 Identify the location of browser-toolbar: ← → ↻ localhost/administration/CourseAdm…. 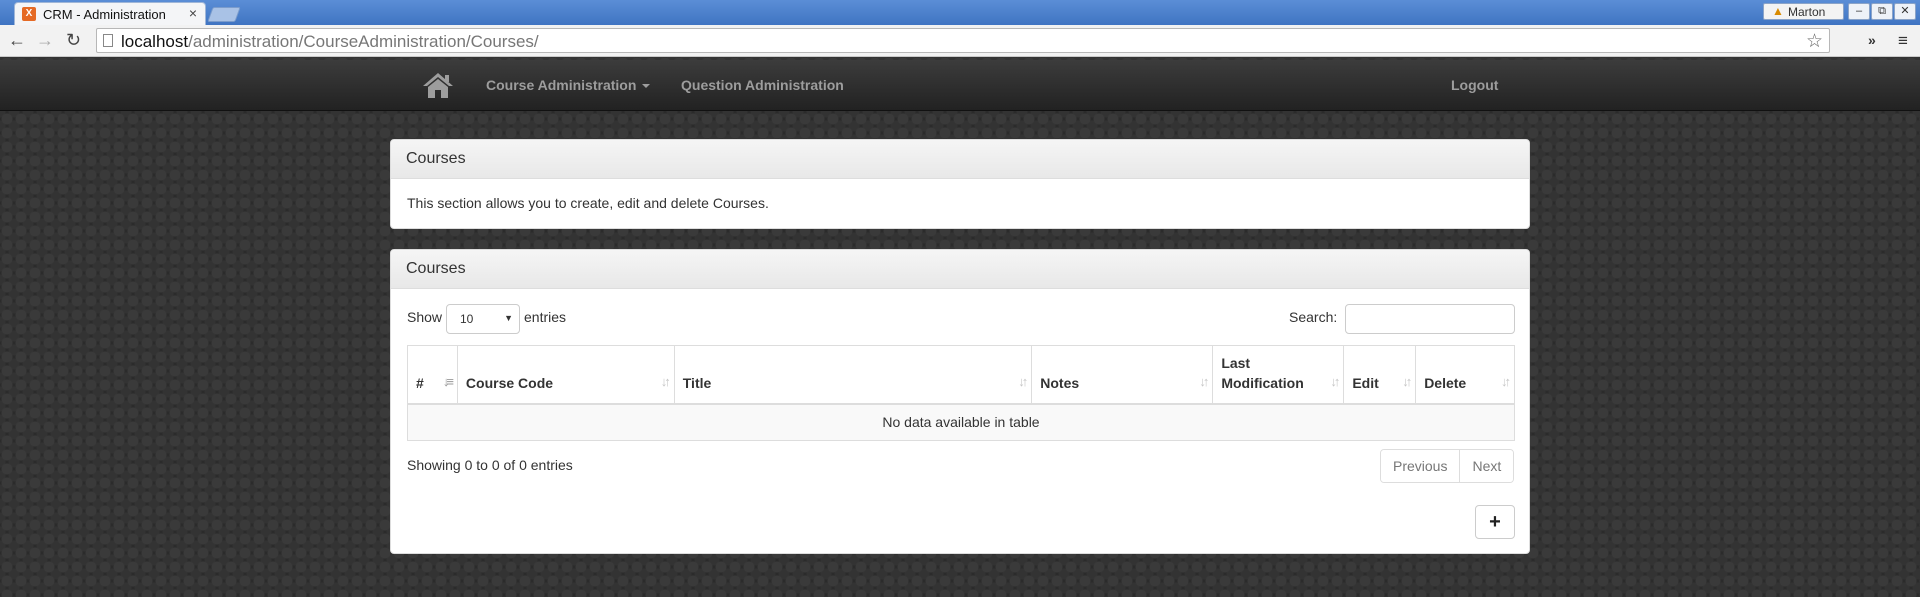
(960, 41).